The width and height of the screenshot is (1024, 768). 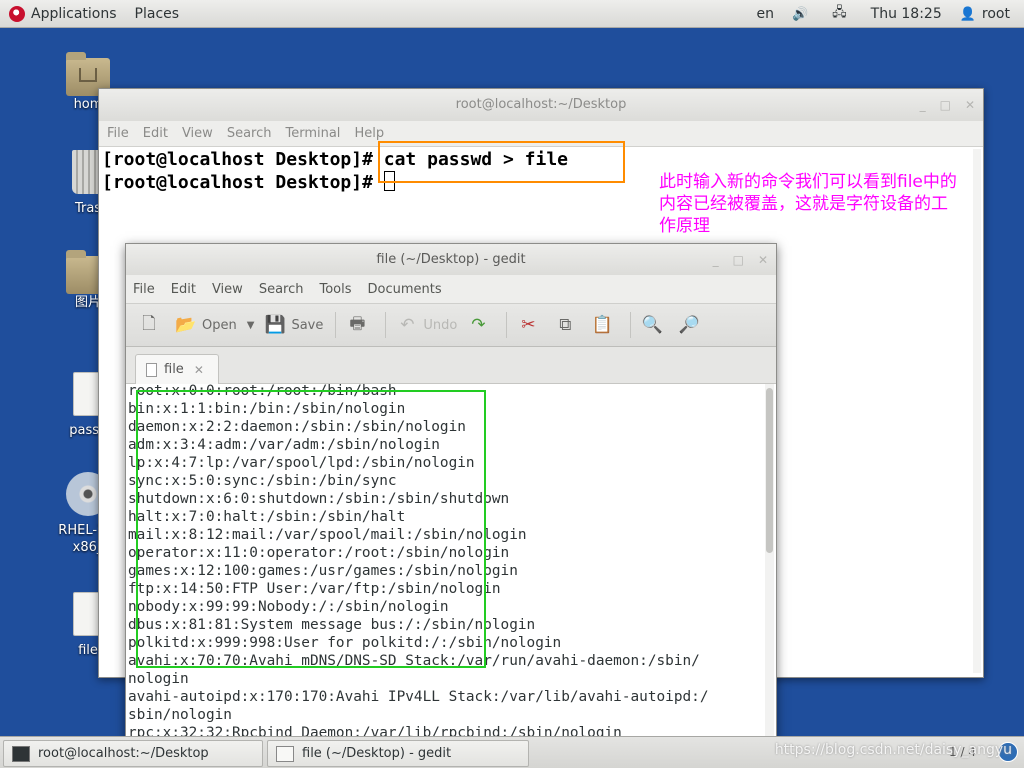 I want to click on tab-label: file, so click(x=174, y=369).